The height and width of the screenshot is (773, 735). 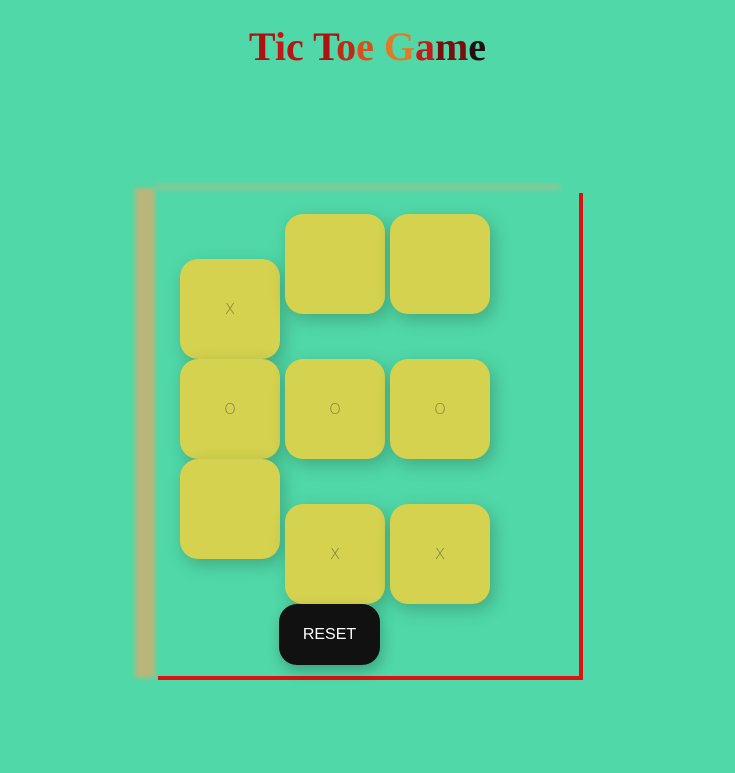 I want to click on board-cell-4: O, so click(x=230, y=409).